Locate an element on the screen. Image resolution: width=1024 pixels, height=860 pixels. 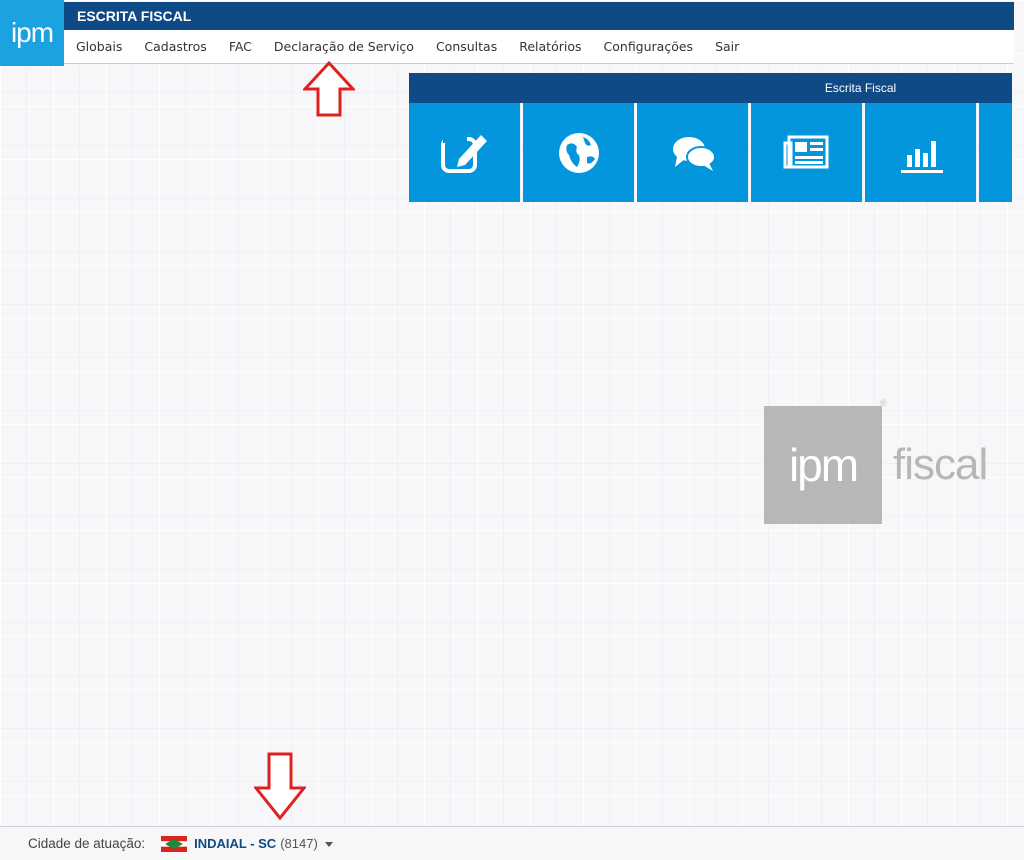
arrow-up-annotation is located at coordinates (329, 89).